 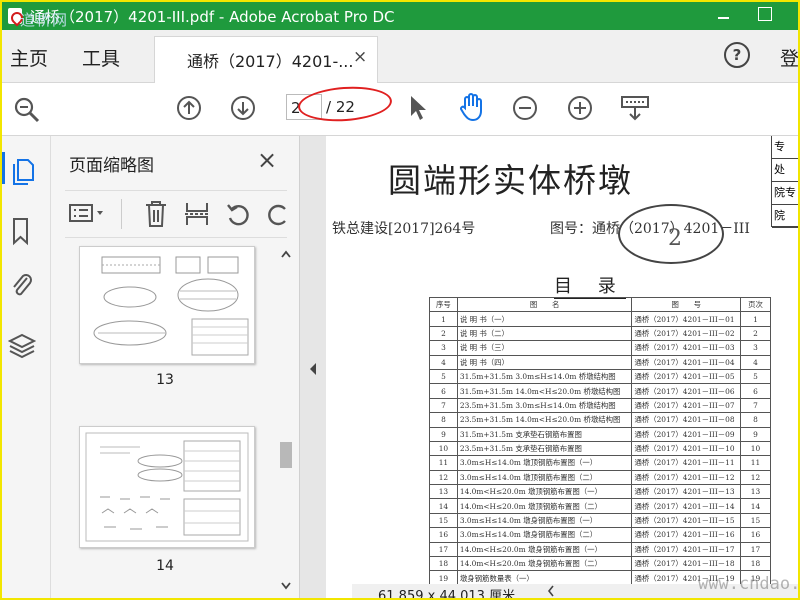 What do you see at coordinates (313, 369) in the screenshot?
I see `collapse-panel-icon` at bounding box center [313, 369].